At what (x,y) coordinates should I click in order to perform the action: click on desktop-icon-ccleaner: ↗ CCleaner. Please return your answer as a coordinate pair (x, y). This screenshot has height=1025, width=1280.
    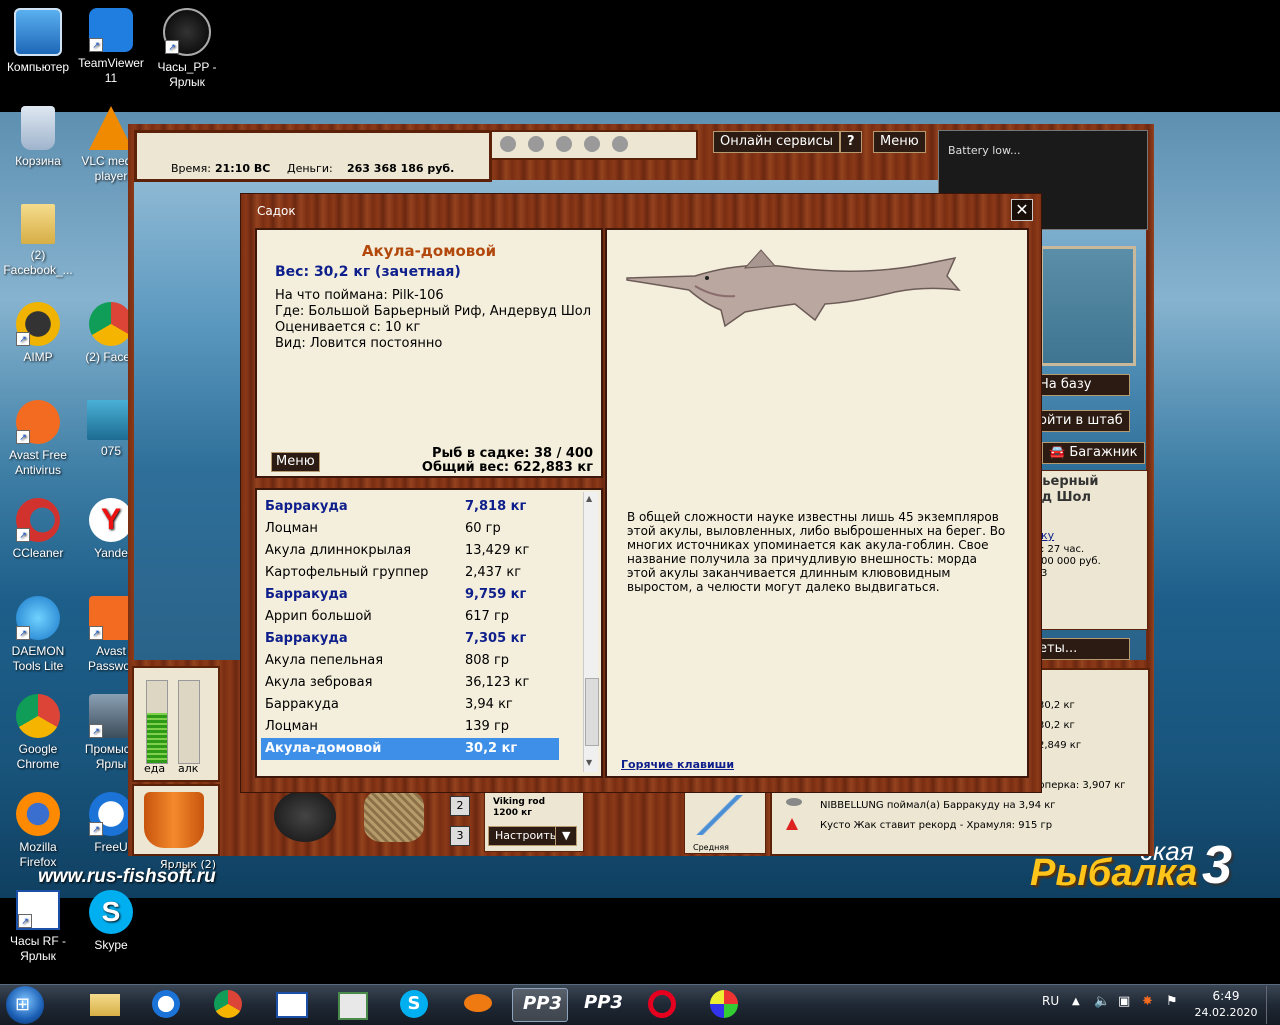
    Looking at the image, I should click on (38, 529).